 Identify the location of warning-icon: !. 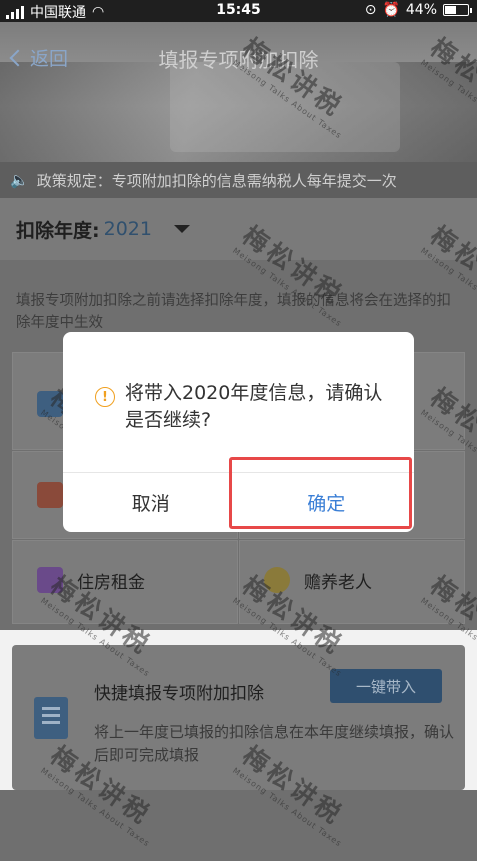
(105, 397).